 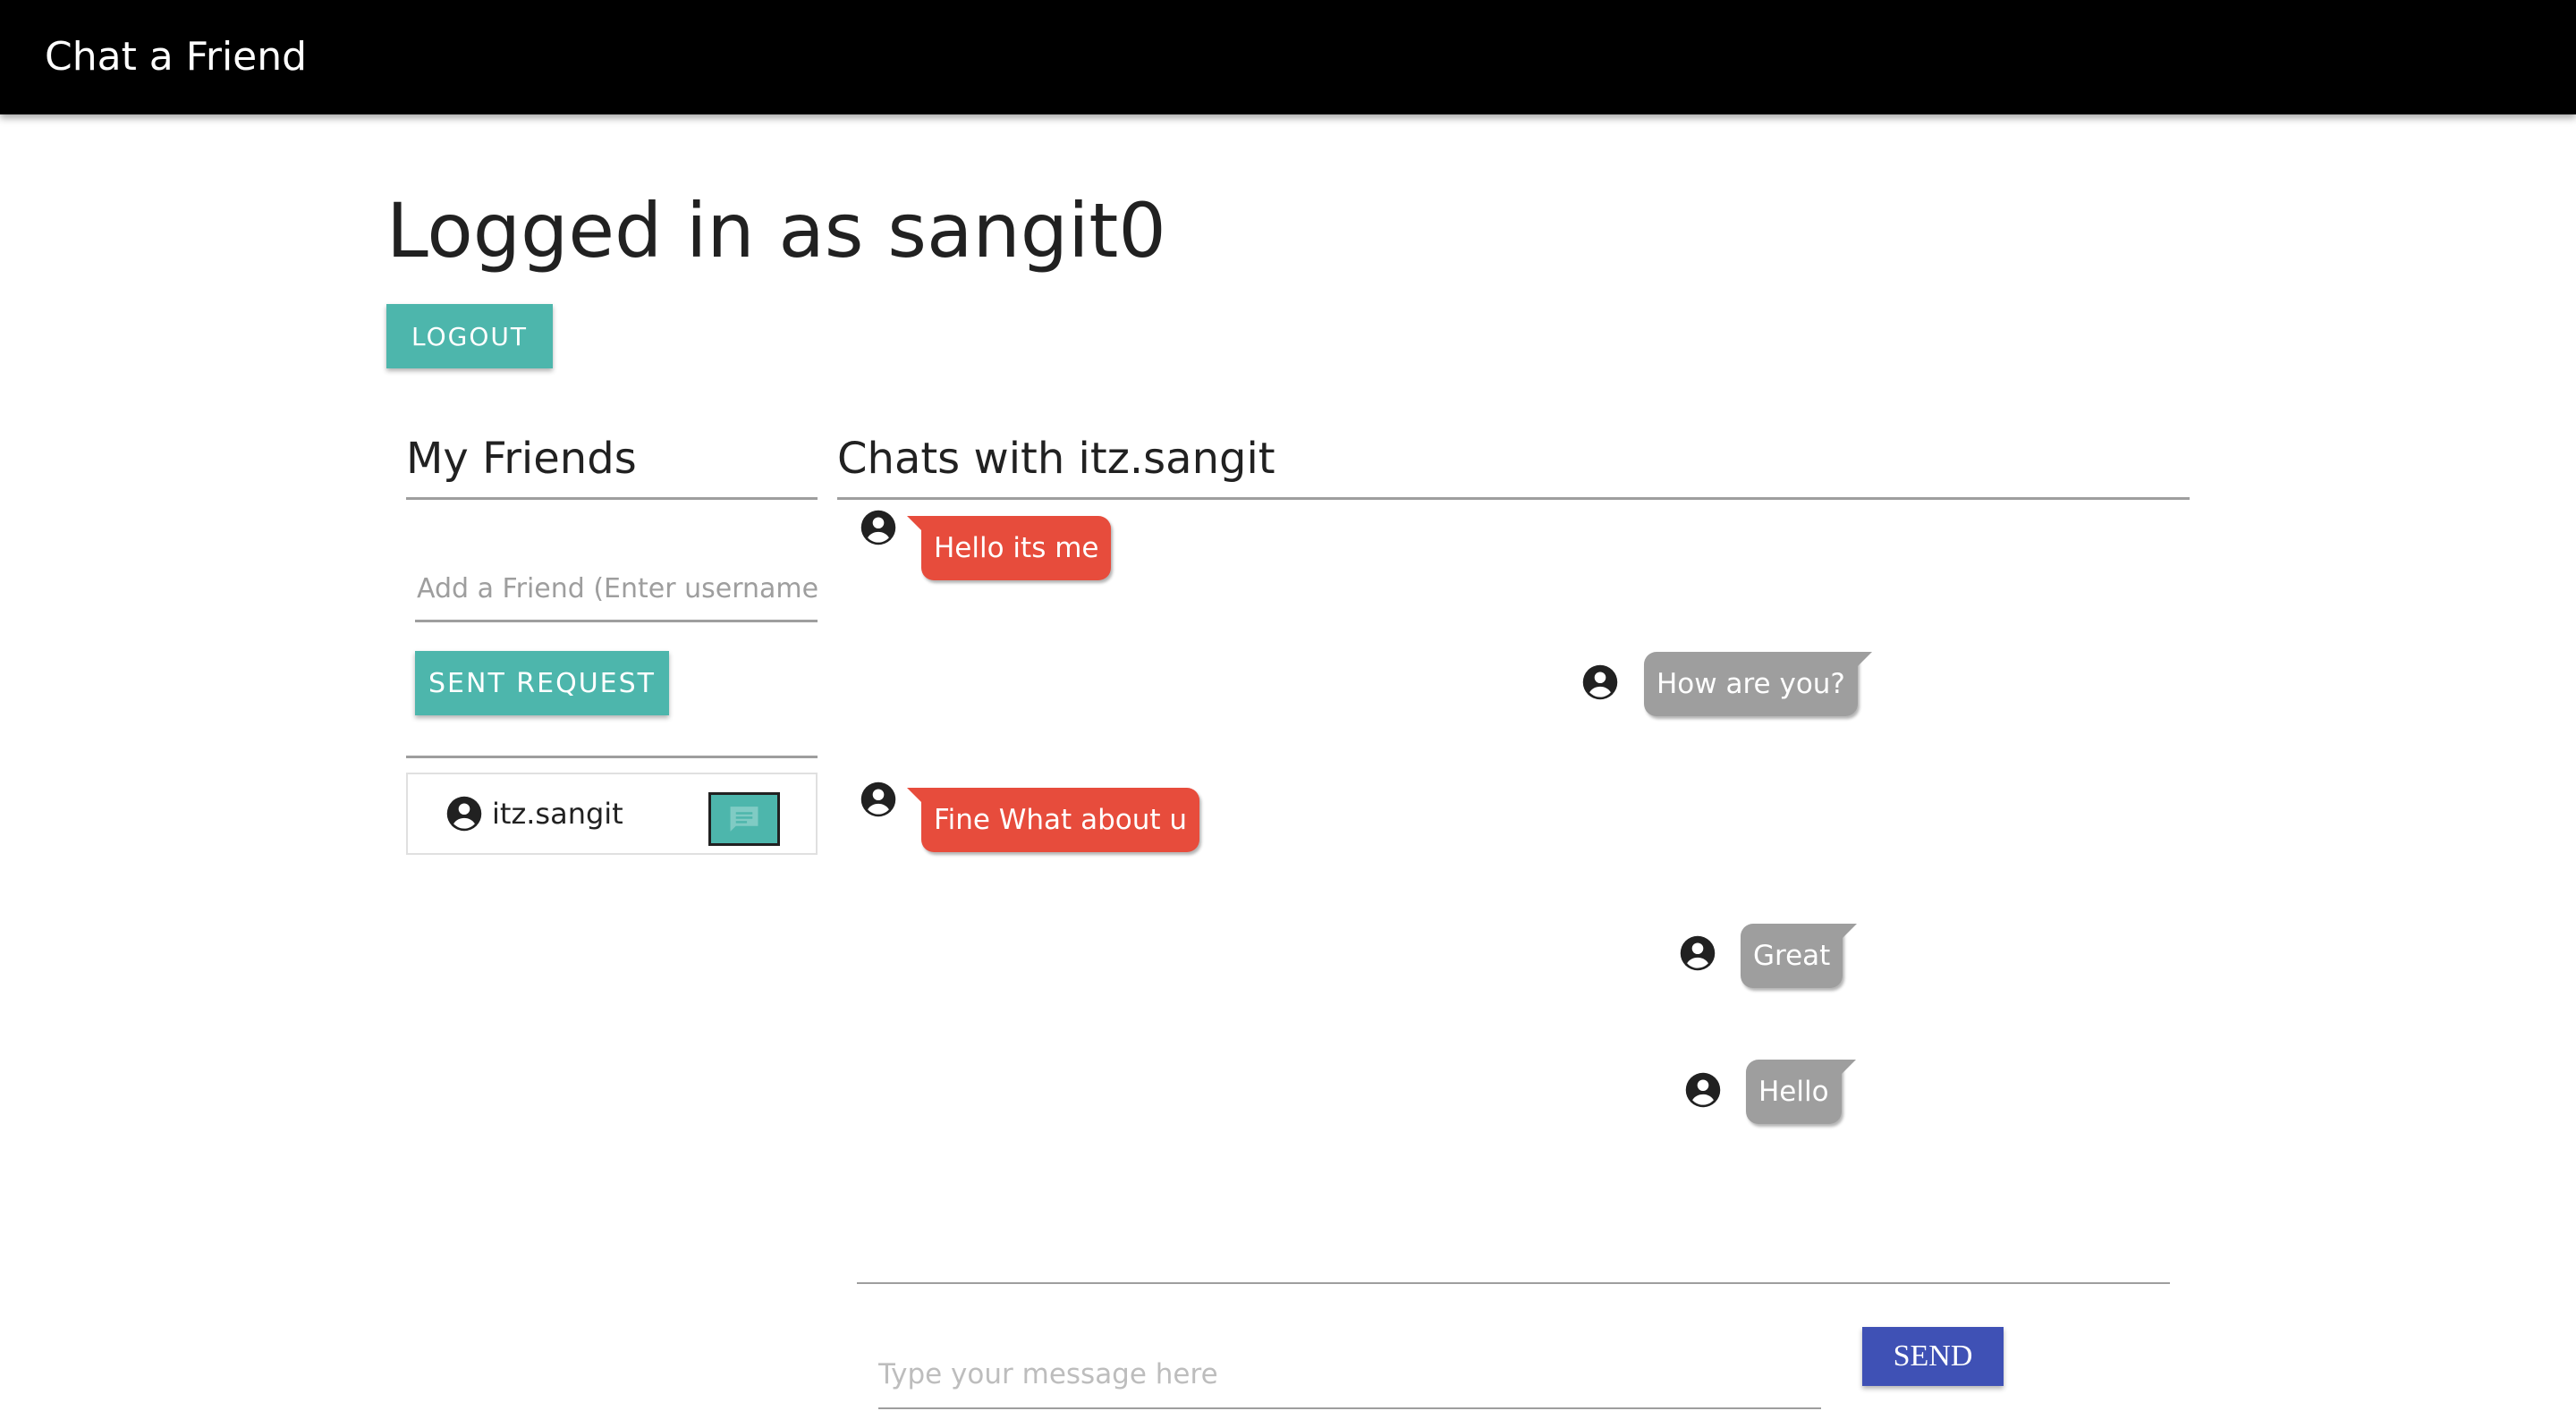 I want to click on logout-button: LOGOUT, so click(x=469, y=336).